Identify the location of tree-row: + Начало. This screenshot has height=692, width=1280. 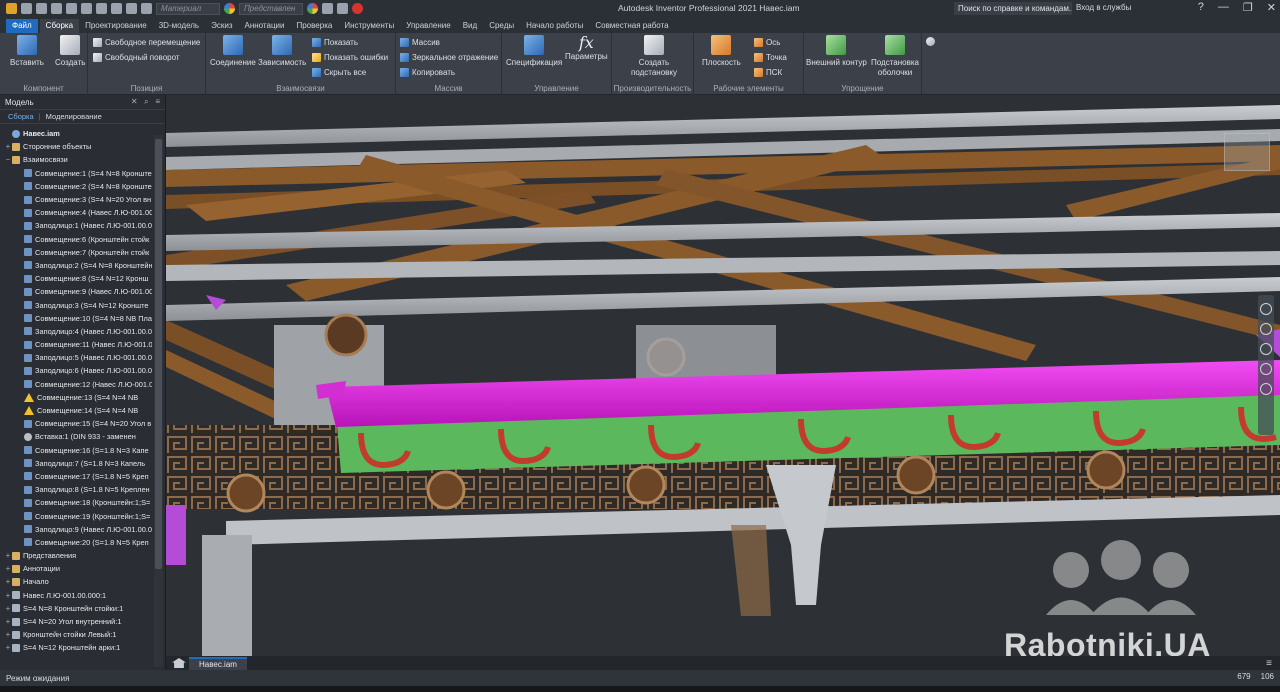
(76, 581).